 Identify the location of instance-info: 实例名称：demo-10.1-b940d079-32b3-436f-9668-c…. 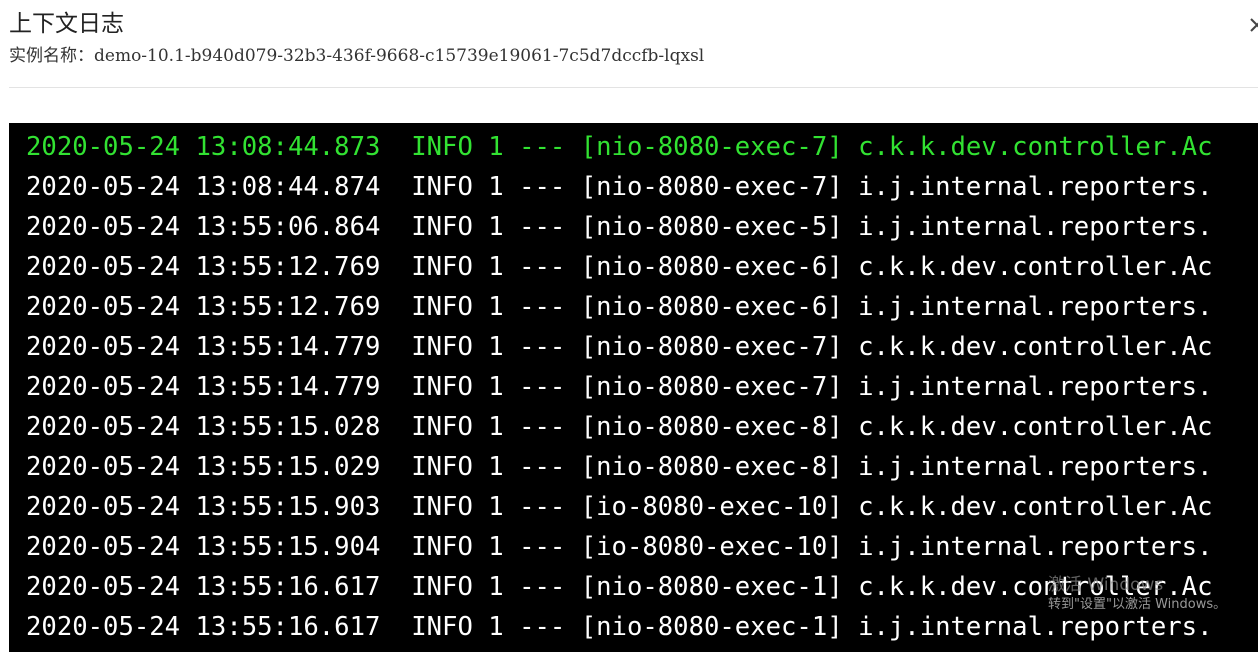
(356, 53).